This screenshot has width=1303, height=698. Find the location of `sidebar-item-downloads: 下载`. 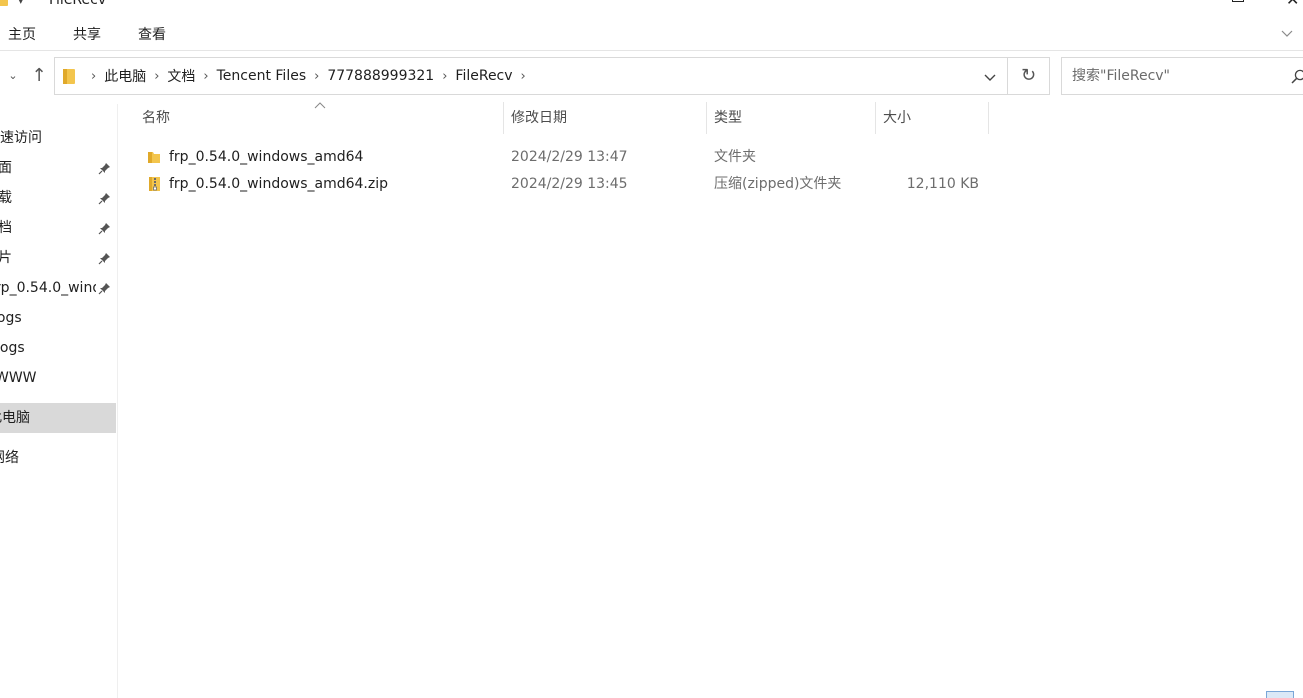

sidebar-item-downloads: 下载 is located at coordinates (58, 198).